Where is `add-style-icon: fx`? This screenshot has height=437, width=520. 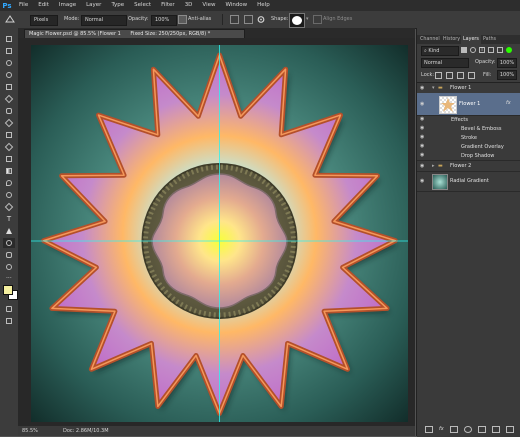
add-style-icon: fx is located at coordinates (441, 429).